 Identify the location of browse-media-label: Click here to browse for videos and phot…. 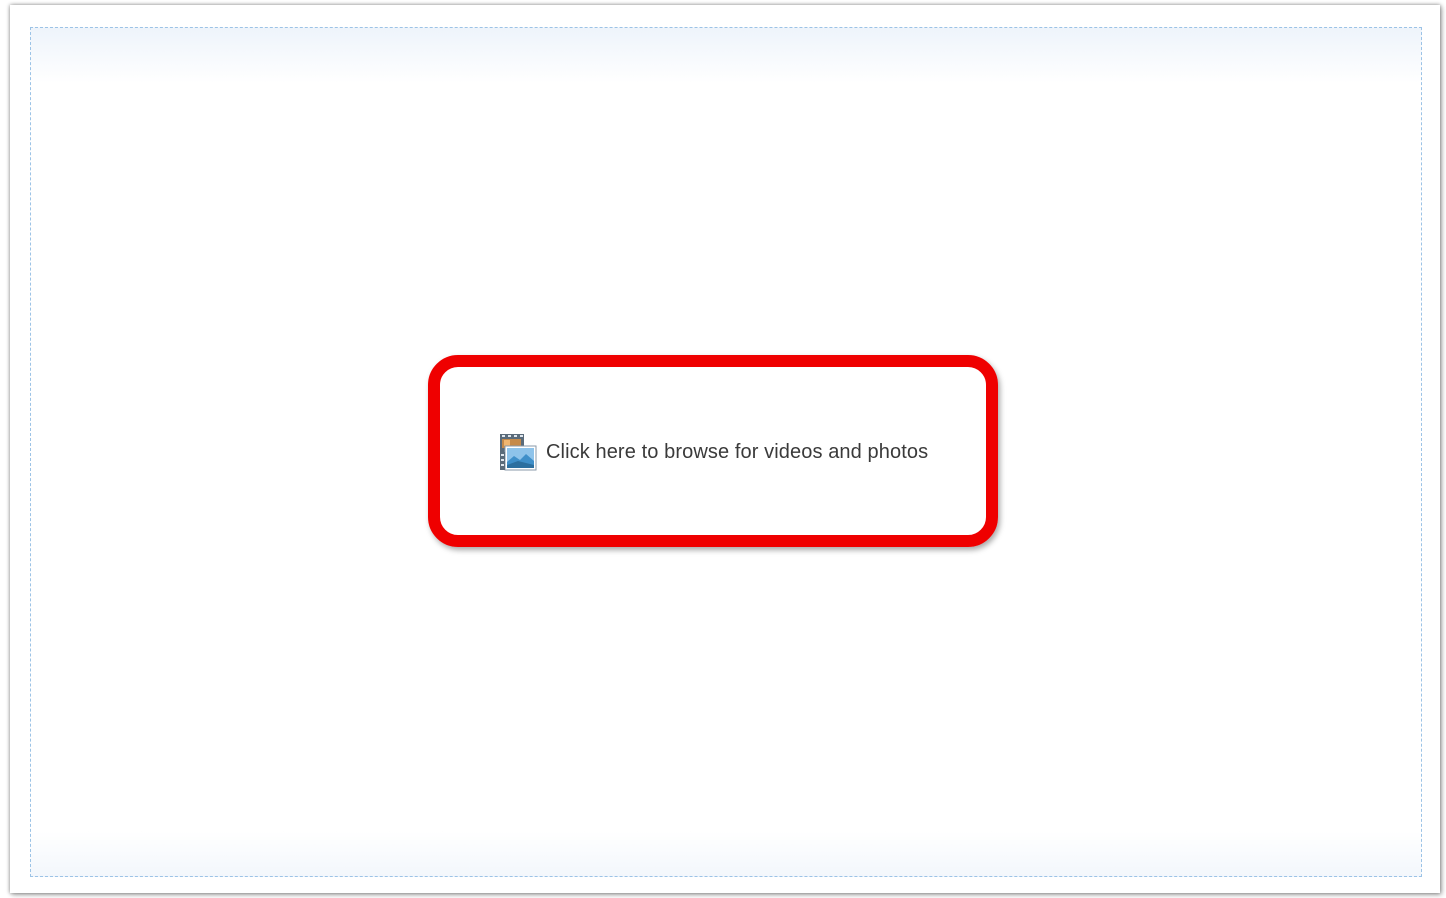
(737, 452).